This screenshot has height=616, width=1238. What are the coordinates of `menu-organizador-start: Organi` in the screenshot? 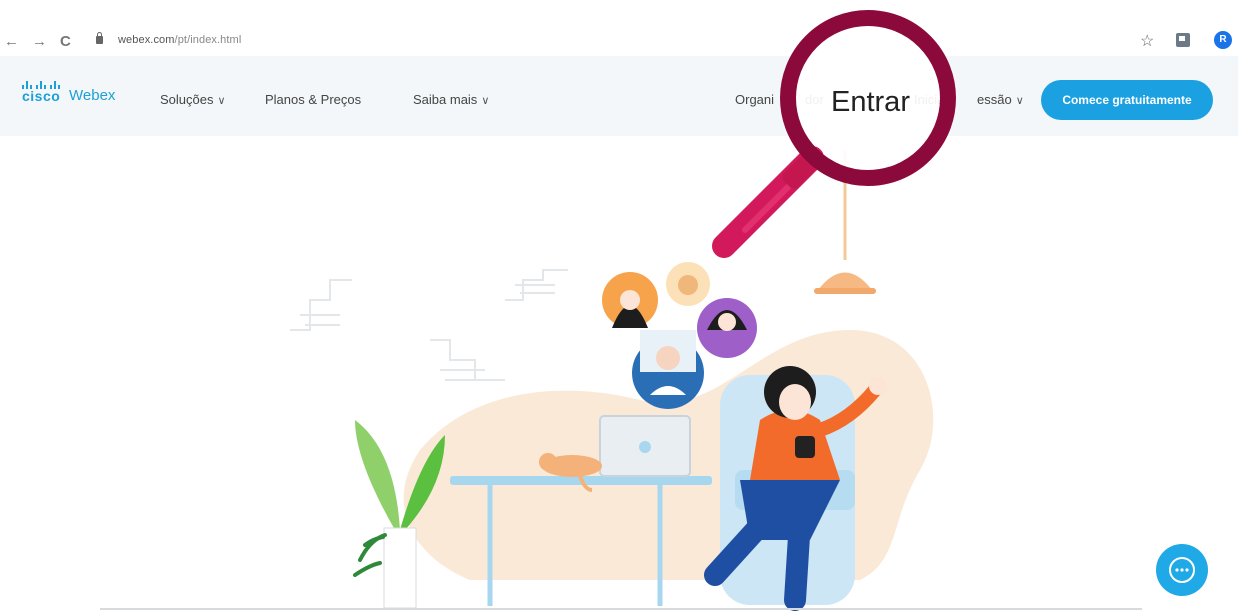 It's located at (754, 99).